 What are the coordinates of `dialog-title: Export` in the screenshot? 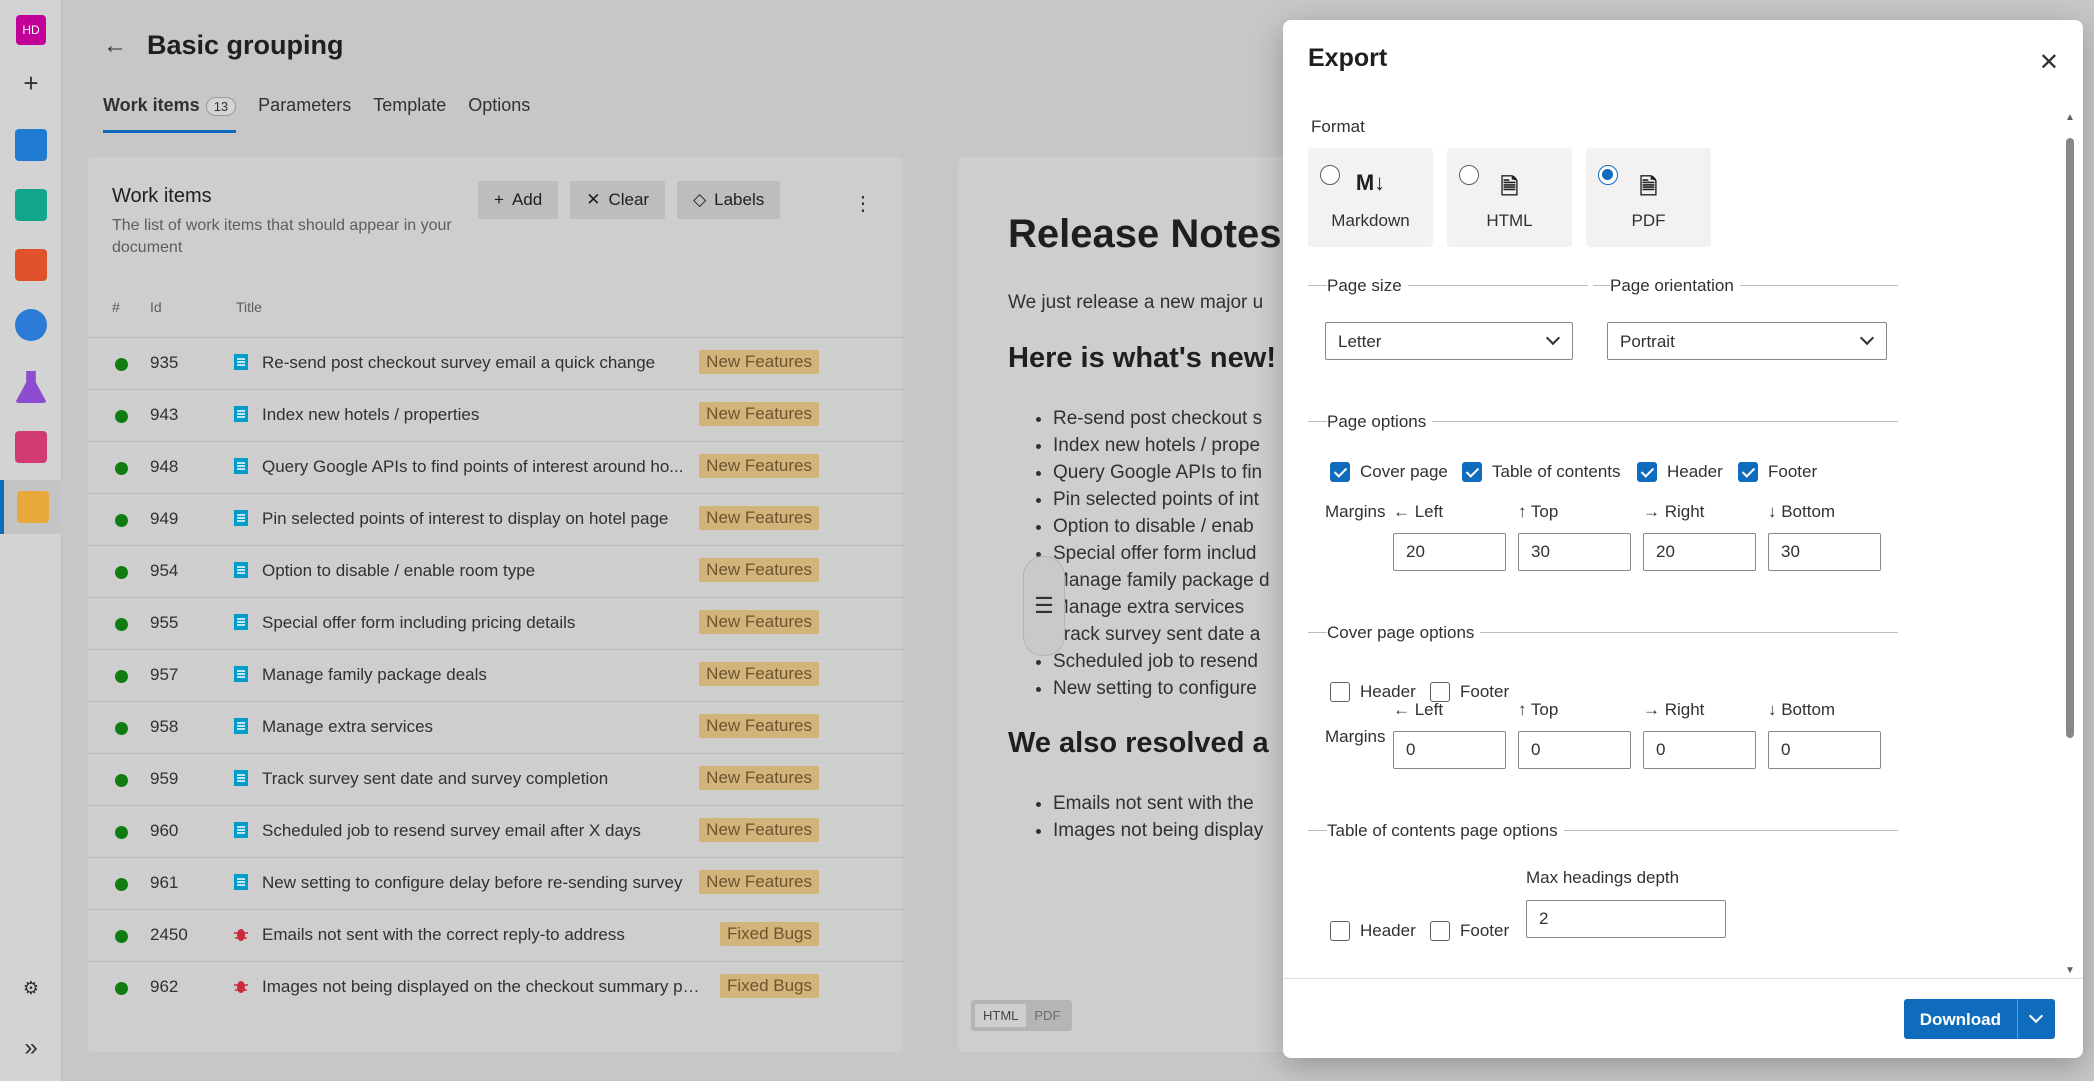 It's located at (1348, 58).